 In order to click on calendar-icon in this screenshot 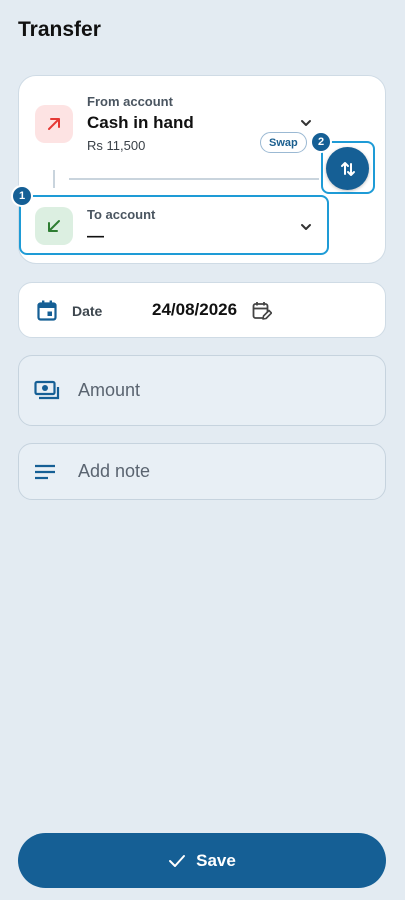, I will do `click(47, 310)`.